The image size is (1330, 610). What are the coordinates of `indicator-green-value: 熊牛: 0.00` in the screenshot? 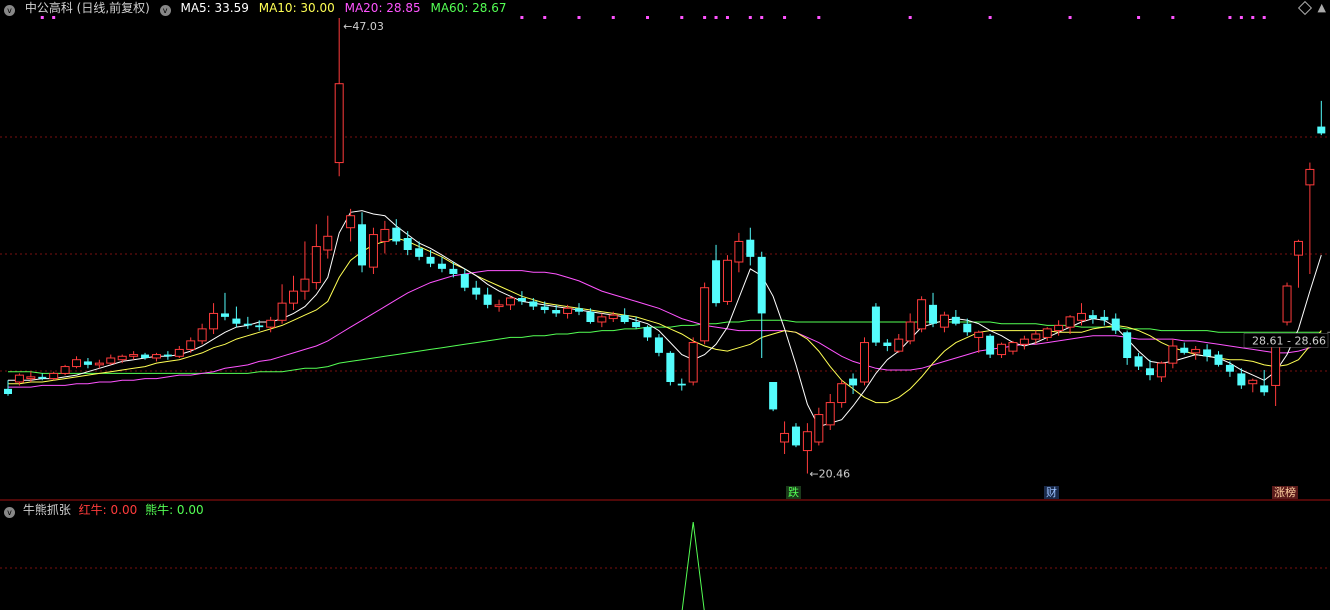 It's located at (174, 510).